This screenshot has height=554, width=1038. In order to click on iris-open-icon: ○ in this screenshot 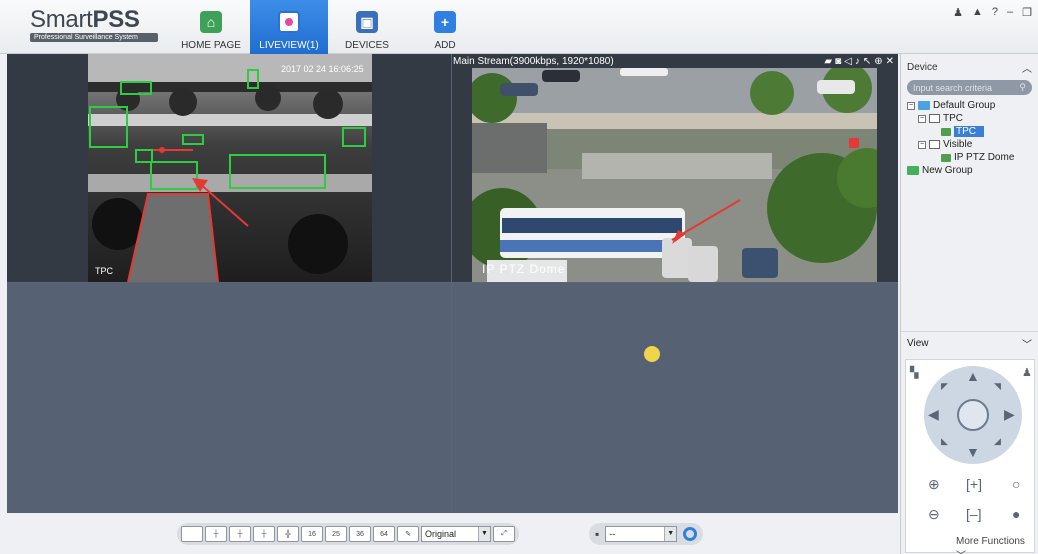, I will do `click(1016, 484)`.